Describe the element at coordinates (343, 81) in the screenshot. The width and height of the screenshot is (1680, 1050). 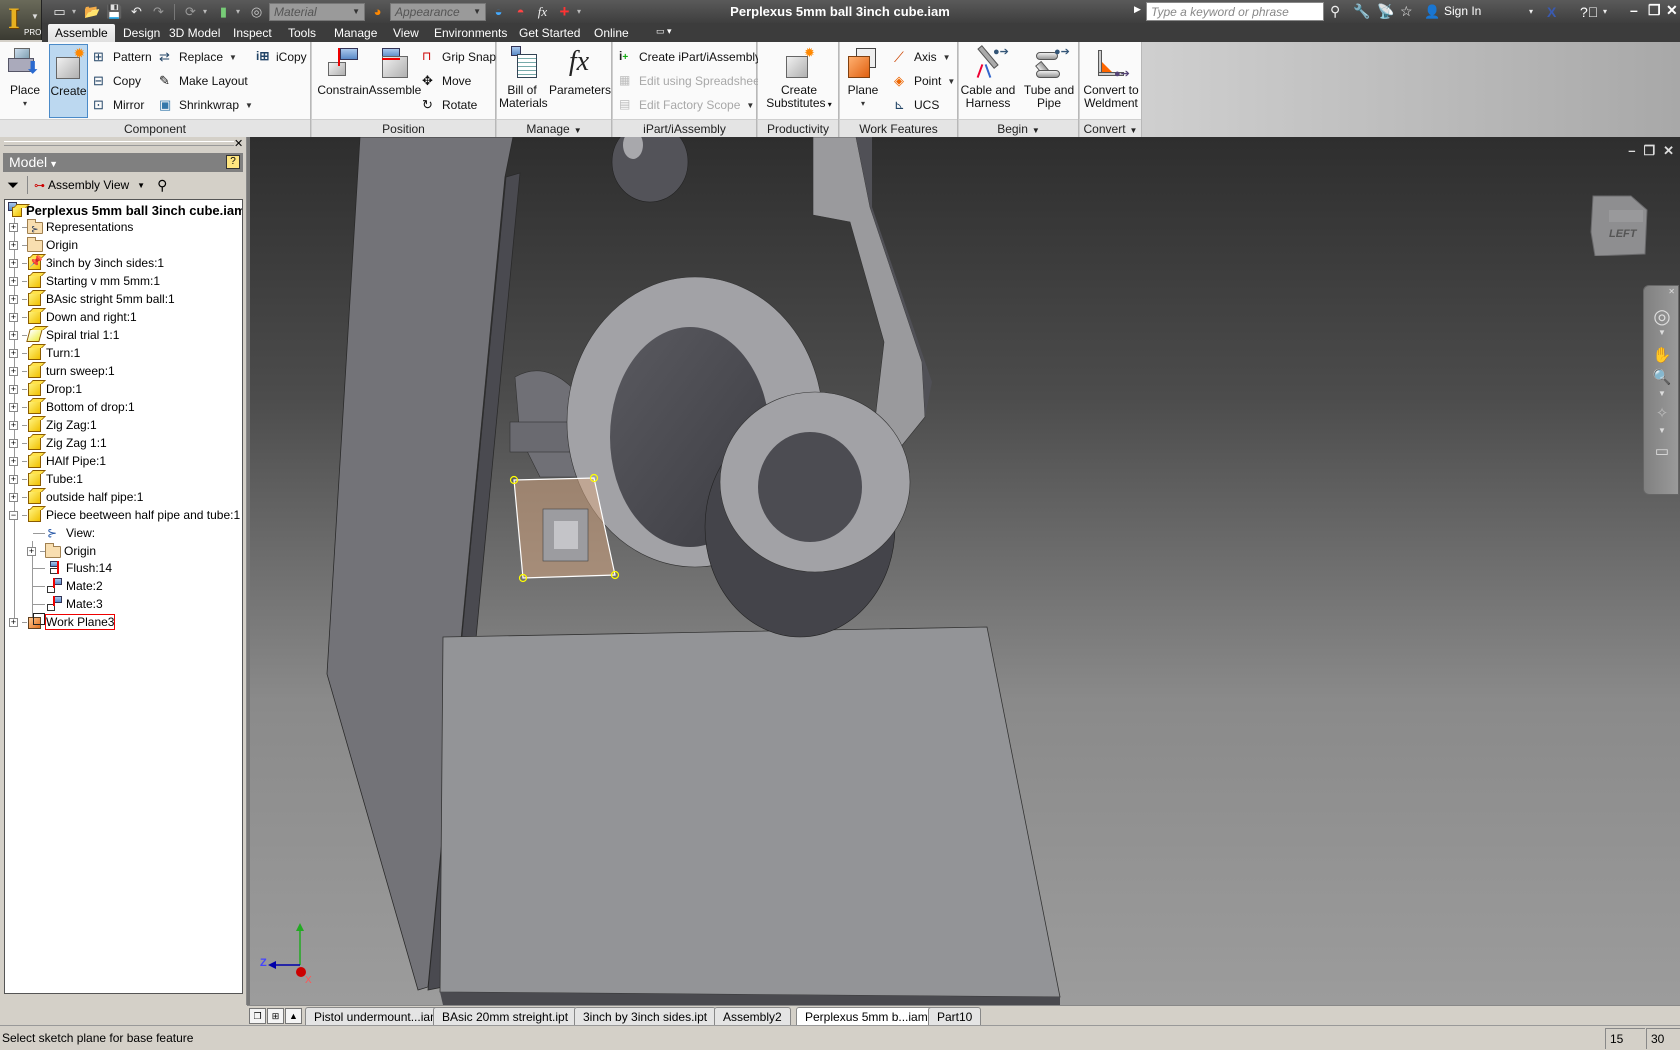
I see `constrain-button: Constrain` at that location.